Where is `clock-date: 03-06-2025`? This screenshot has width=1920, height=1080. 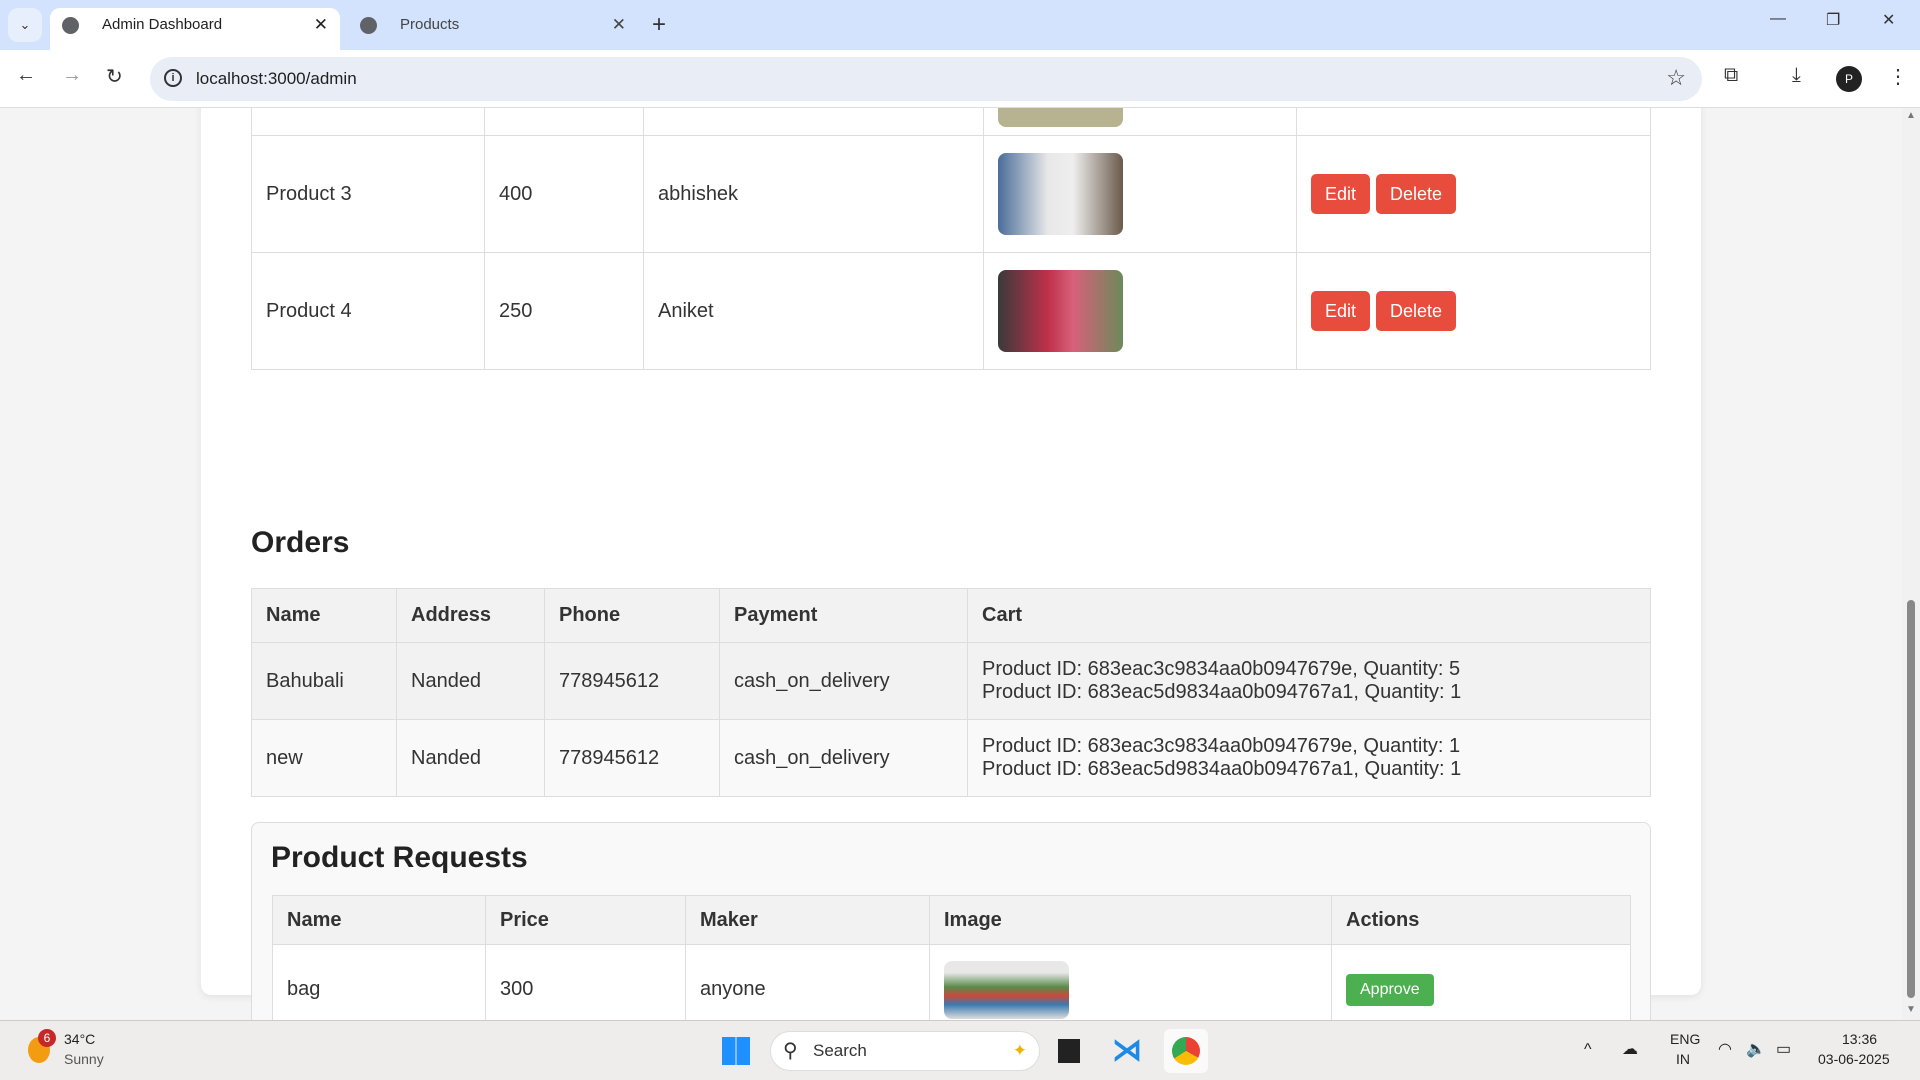 clock-date: 03-06-2025 is located at coordinates (1854, 1059).